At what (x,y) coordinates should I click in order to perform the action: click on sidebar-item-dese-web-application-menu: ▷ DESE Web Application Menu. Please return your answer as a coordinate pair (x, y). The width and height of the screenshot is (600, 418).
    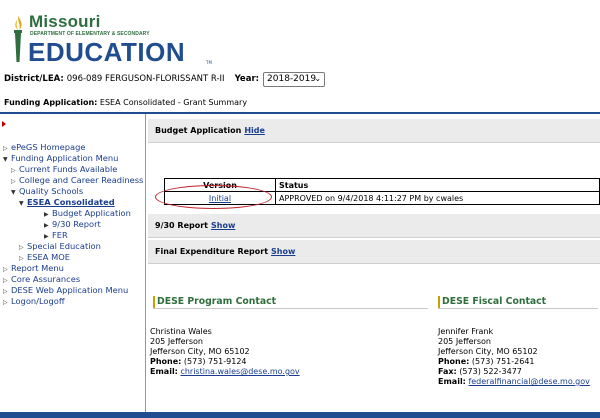
    Looking at the image, I should click on (65, 290).